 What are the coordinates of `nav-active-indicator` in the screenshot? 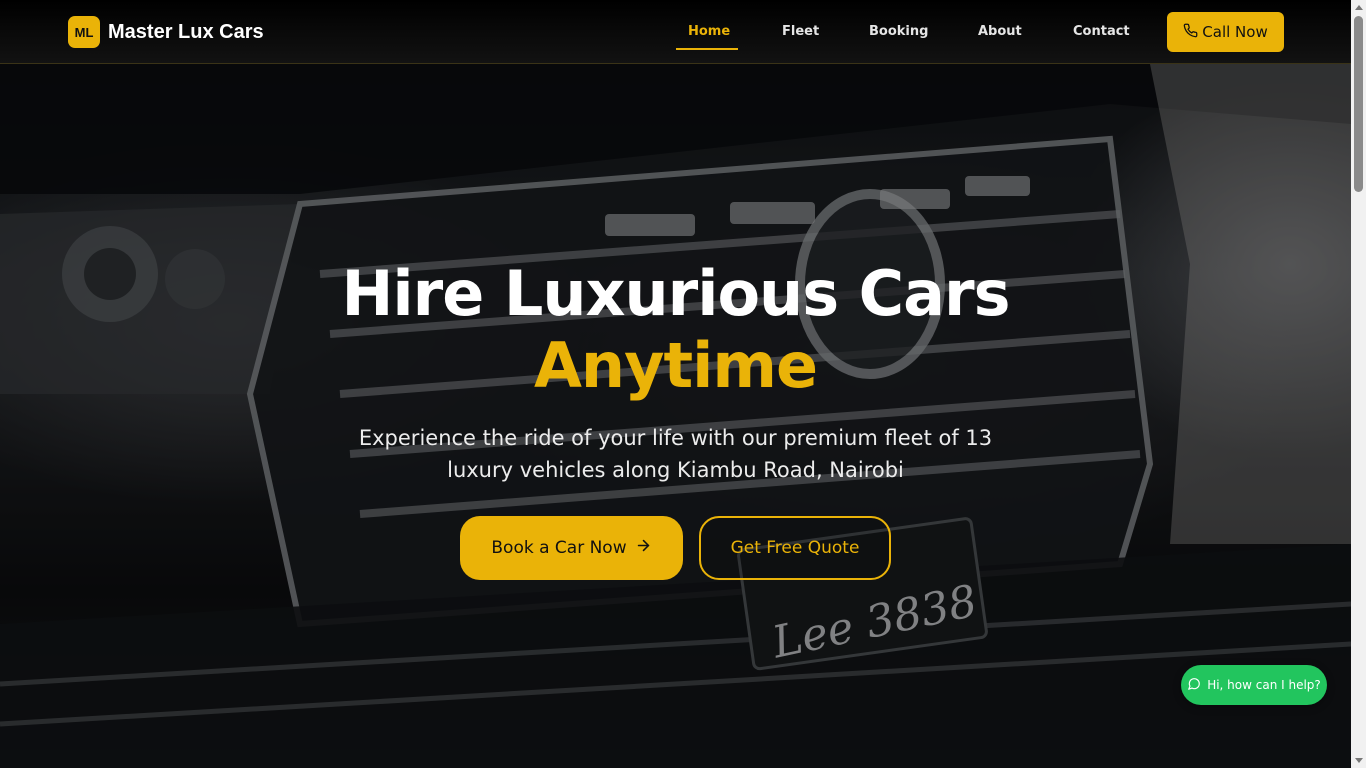 It's located at (707, 49).